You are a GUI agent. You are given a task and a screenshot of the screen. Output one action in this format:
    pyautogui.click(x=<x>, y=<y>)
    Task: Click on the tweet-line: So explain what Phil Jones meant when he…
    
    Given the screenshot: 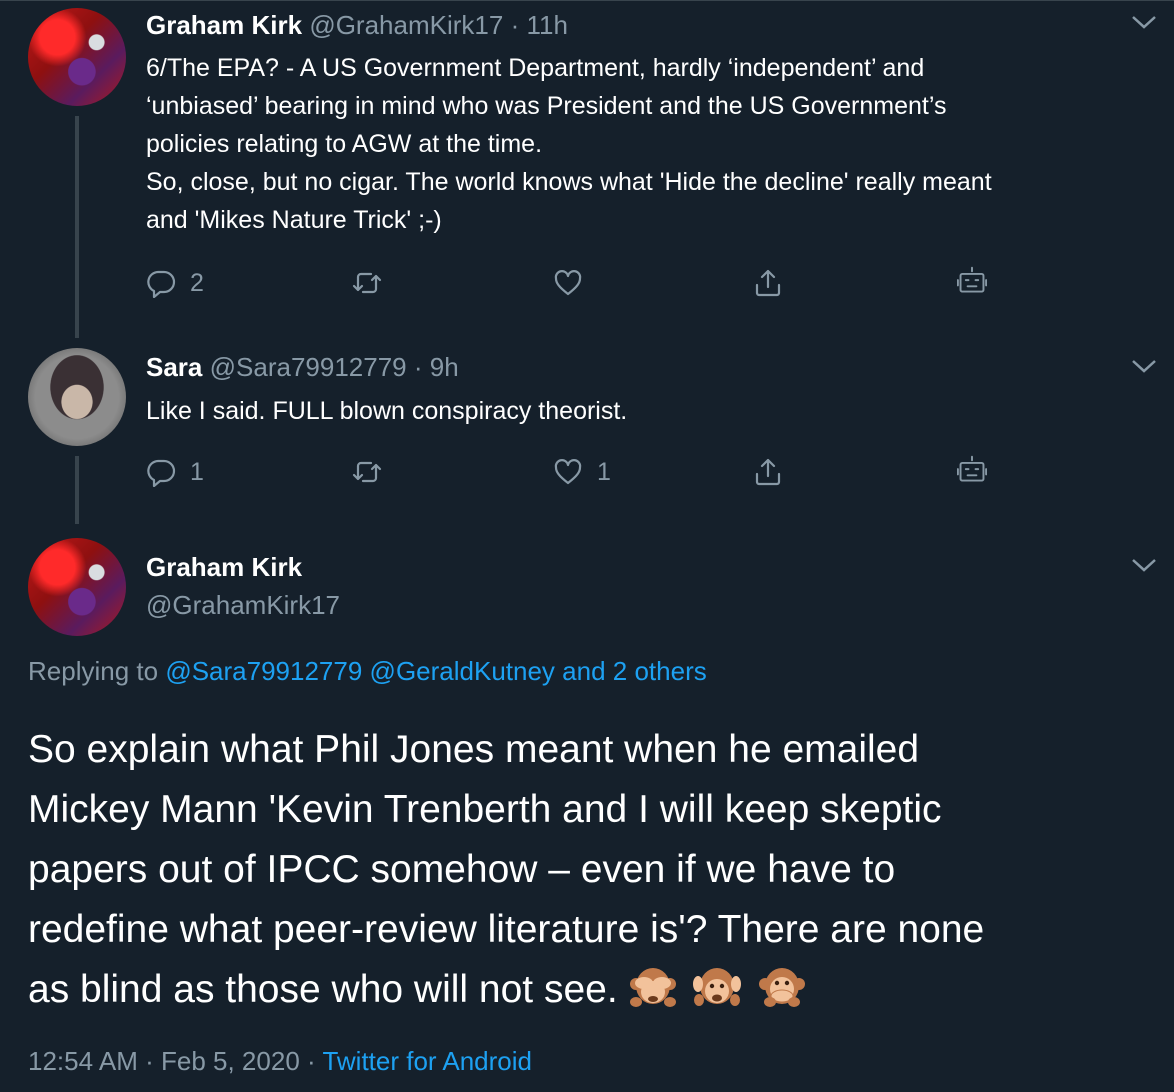 What is the action you would take?
    pyautogui.click(x=474, y=749)
    